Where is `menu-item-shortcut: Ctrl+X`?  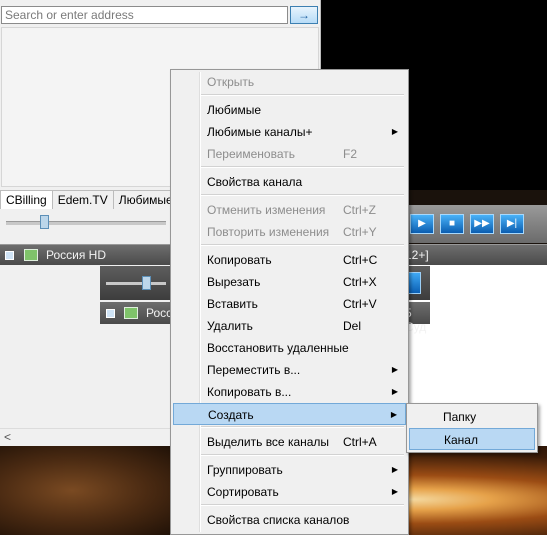 menu-item-shortcut: Ctrl+X is located at coordinates (360, 282).